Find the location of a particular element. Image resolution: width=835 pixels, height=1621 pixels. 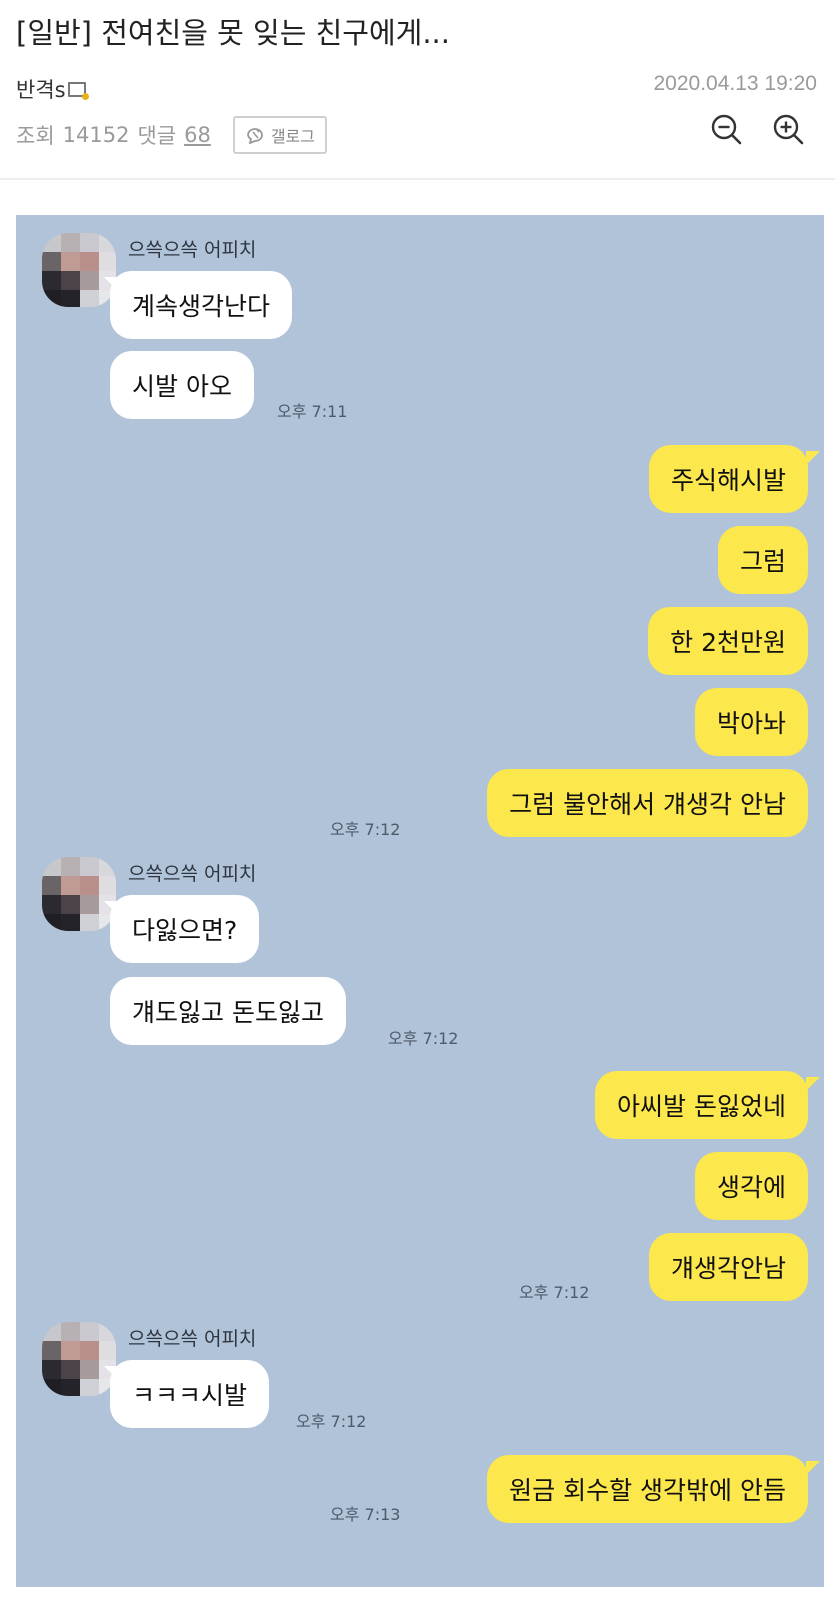

zoom-out-icon is located at coordinates (726, 129).